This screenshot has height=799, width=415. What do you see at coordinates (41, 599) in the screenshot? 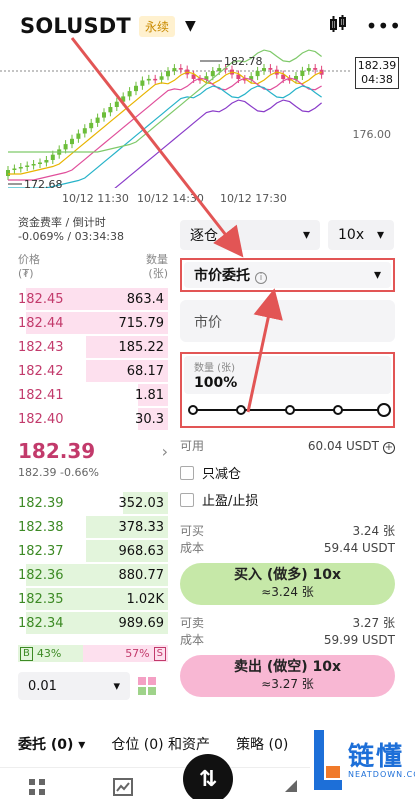
I see `bid-price: 182.35` at bounding box center [41, 599].